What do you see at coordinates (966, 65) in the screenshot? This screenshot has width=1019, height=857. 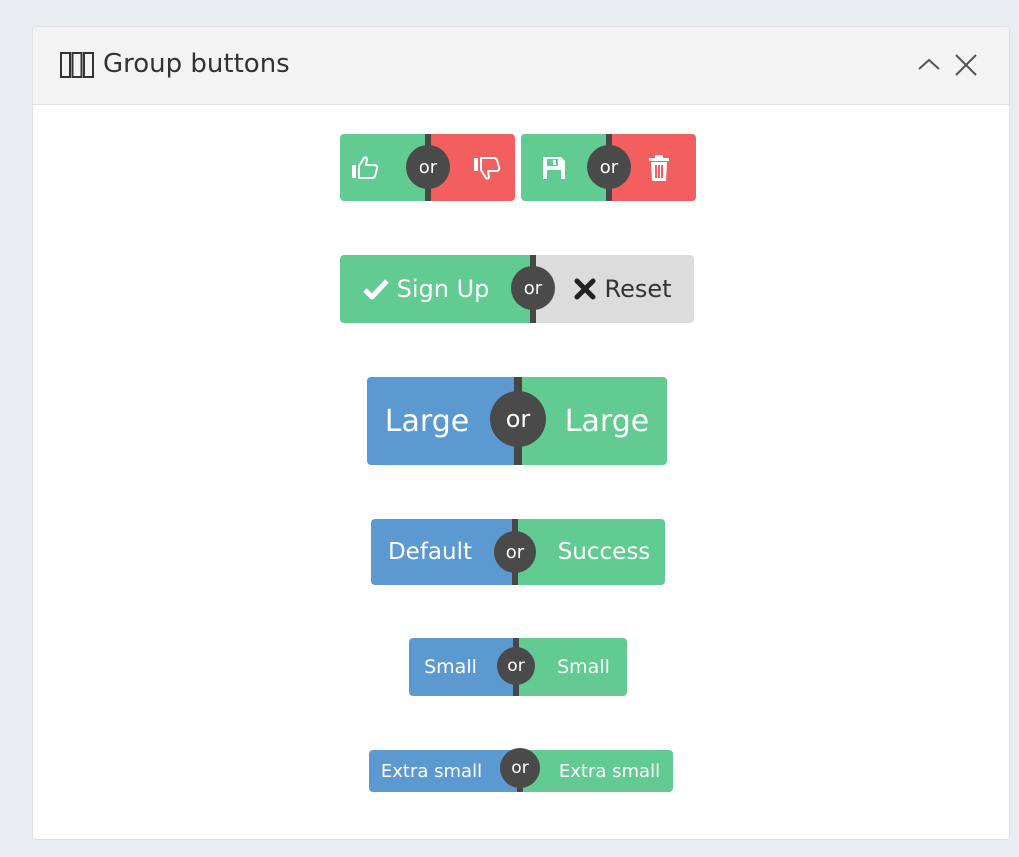 I see `close-icon` at bounding box center [966, 65].